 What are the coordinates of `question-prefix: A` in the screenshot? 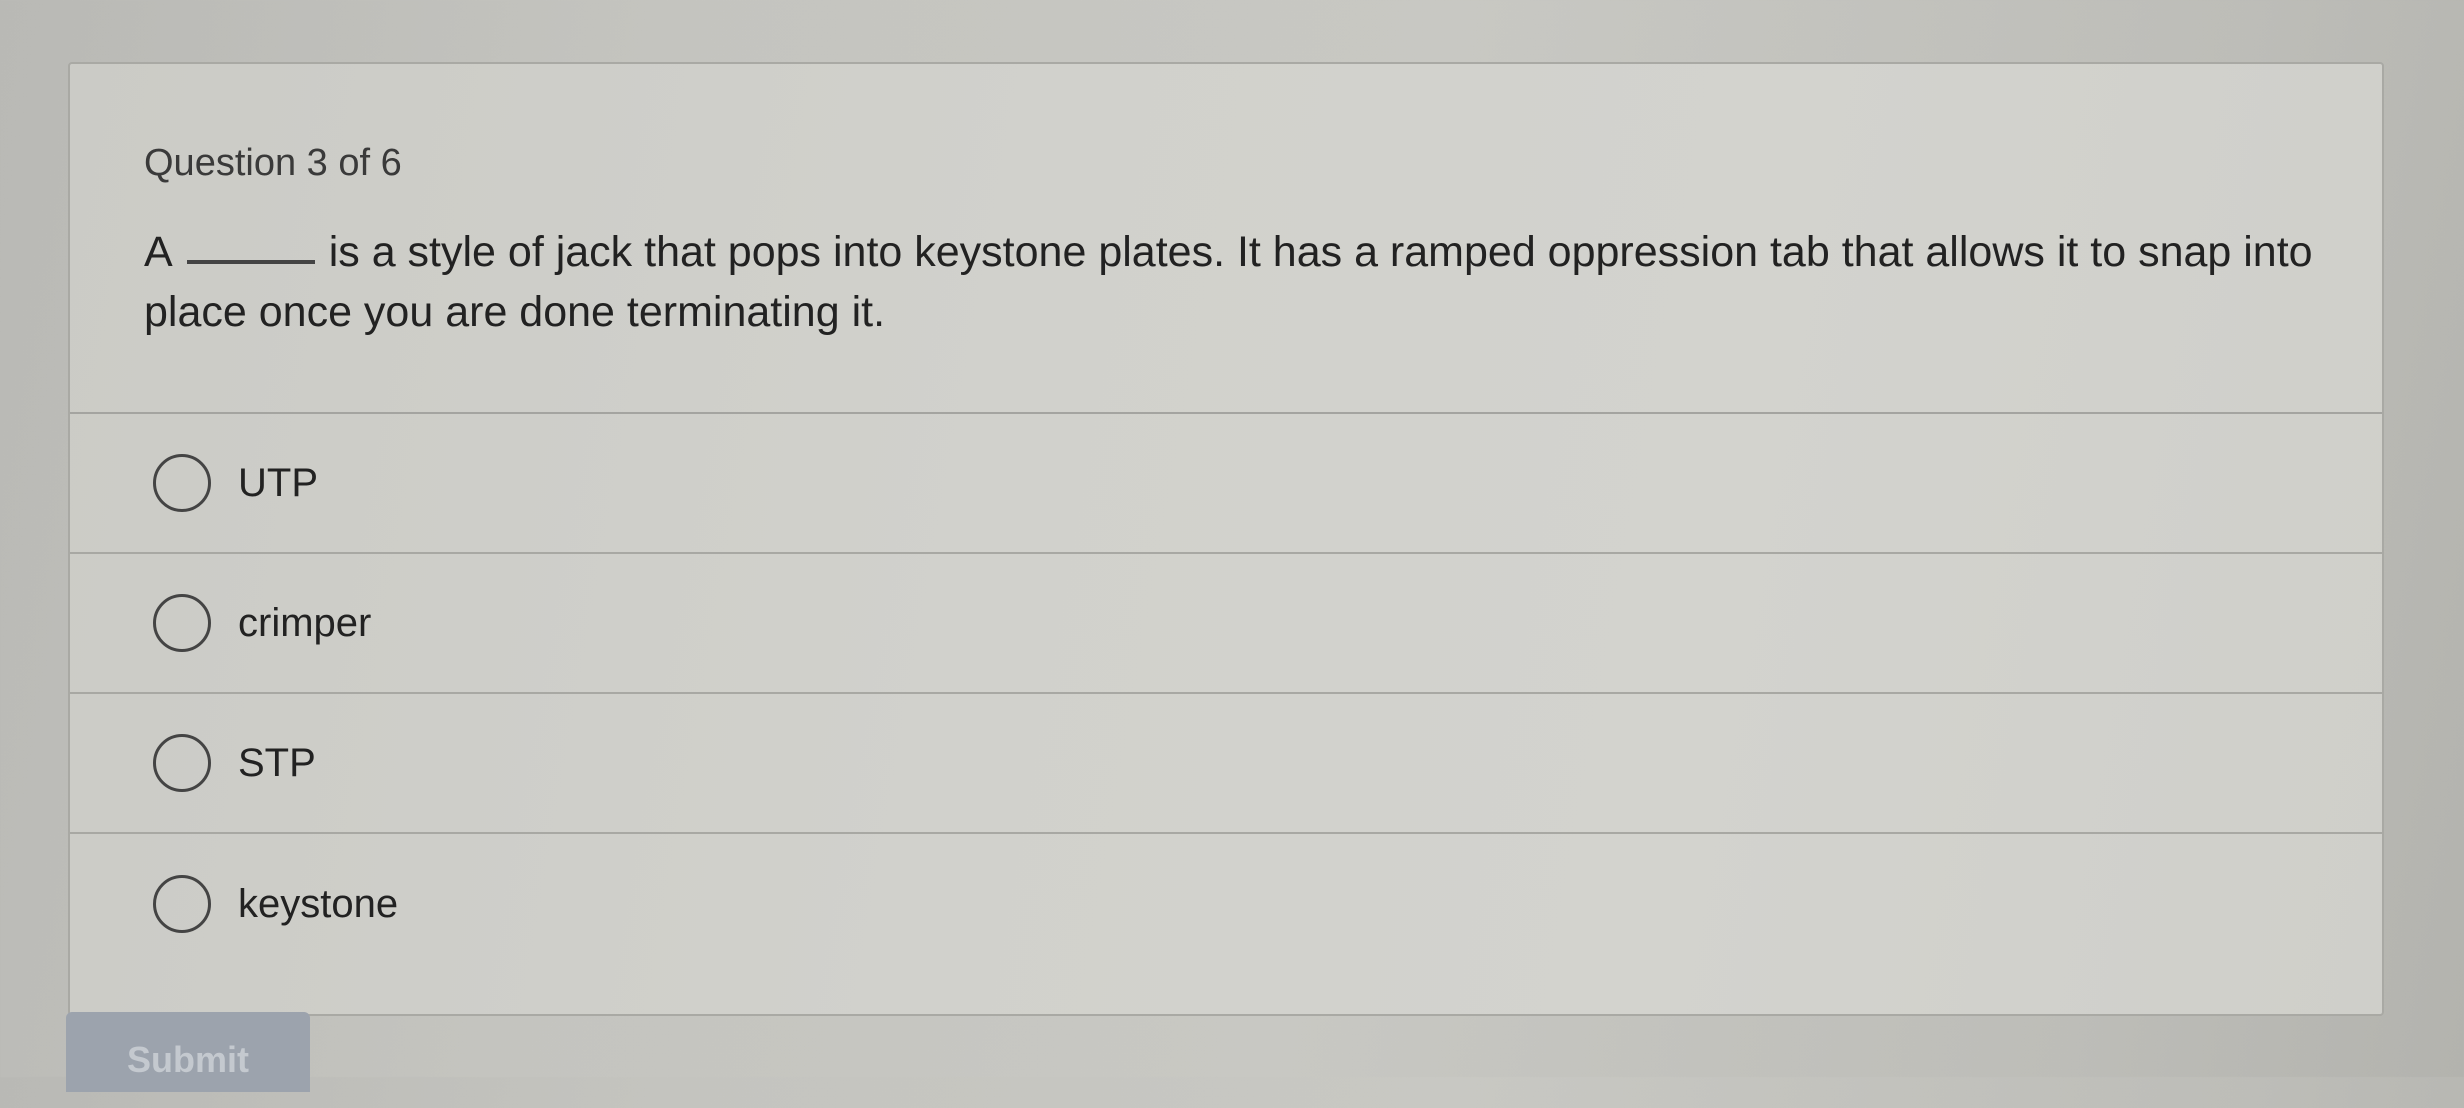 It's located at (158, 252).